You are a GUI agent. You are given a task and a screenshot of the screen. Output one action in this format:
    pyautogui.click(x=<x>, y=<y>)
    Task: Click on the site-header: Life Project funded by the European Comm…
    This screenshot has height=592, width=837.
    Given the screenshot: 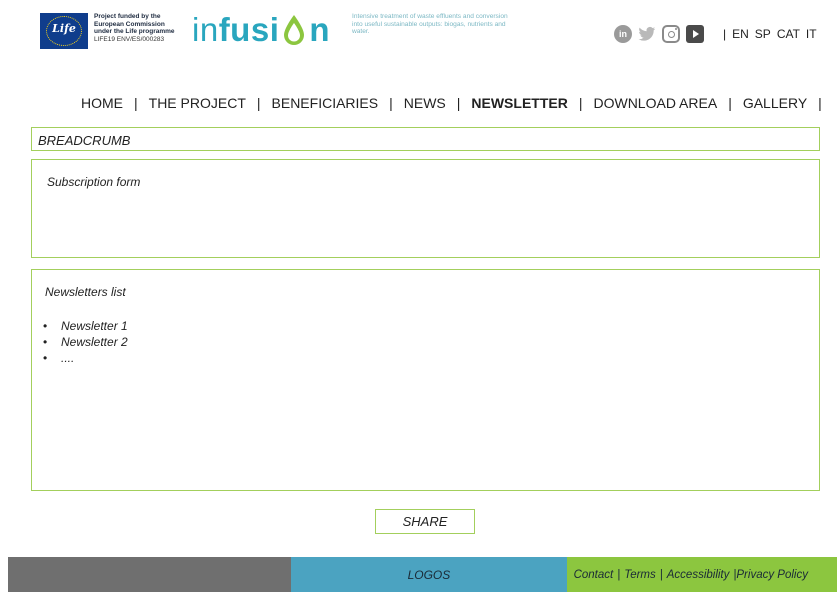 What is the action you would take?
    pyautogui.click(x=418, y=35)
    